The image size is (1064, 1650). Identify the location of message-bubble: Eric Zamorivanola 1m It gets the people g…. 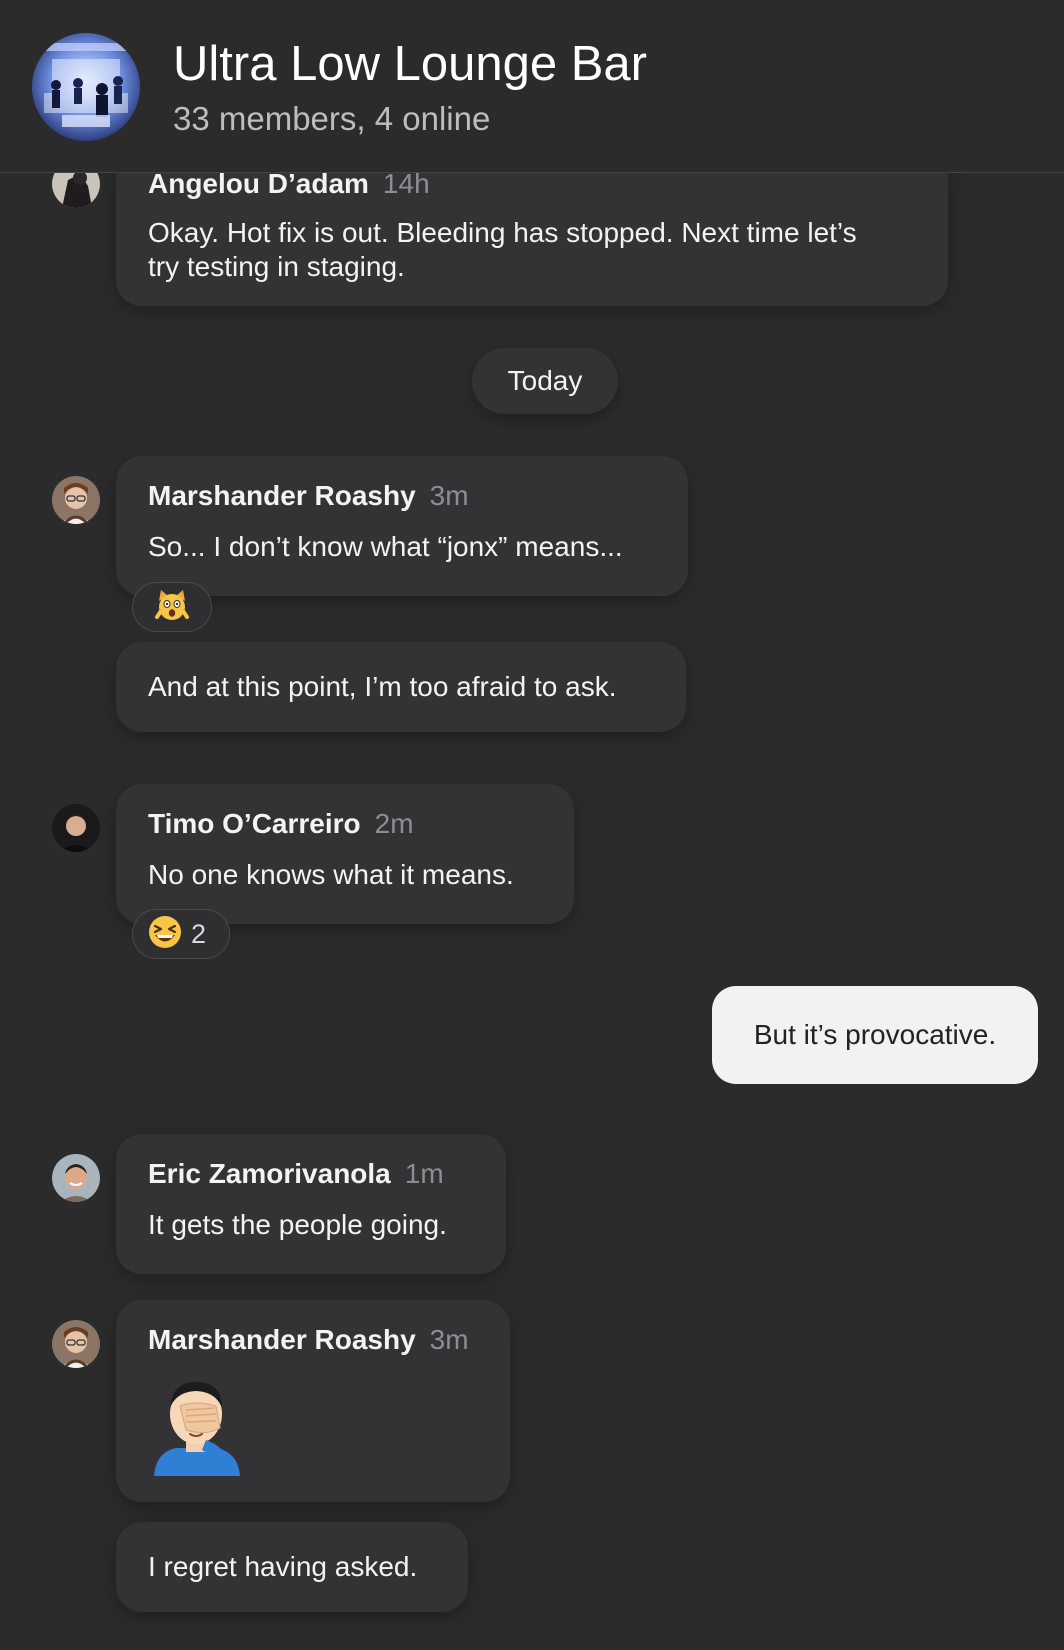
(311, 1204).